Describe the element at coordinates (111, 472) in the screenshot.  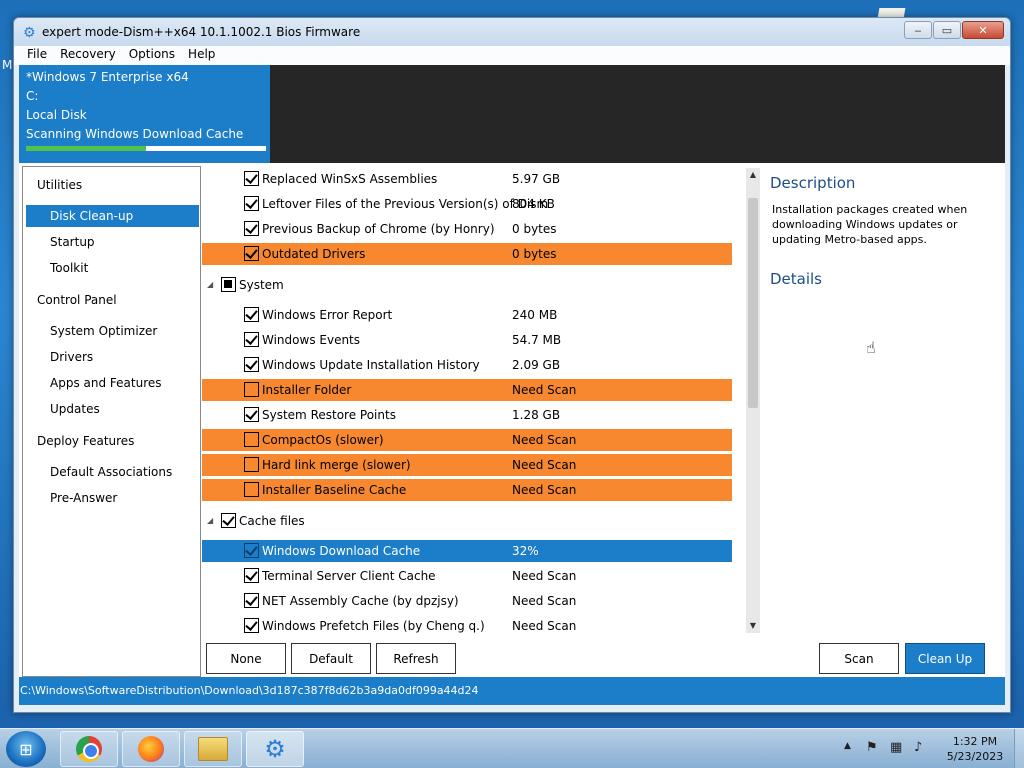
I see `sidebar-item-default-associations: Default Associations` at that location.